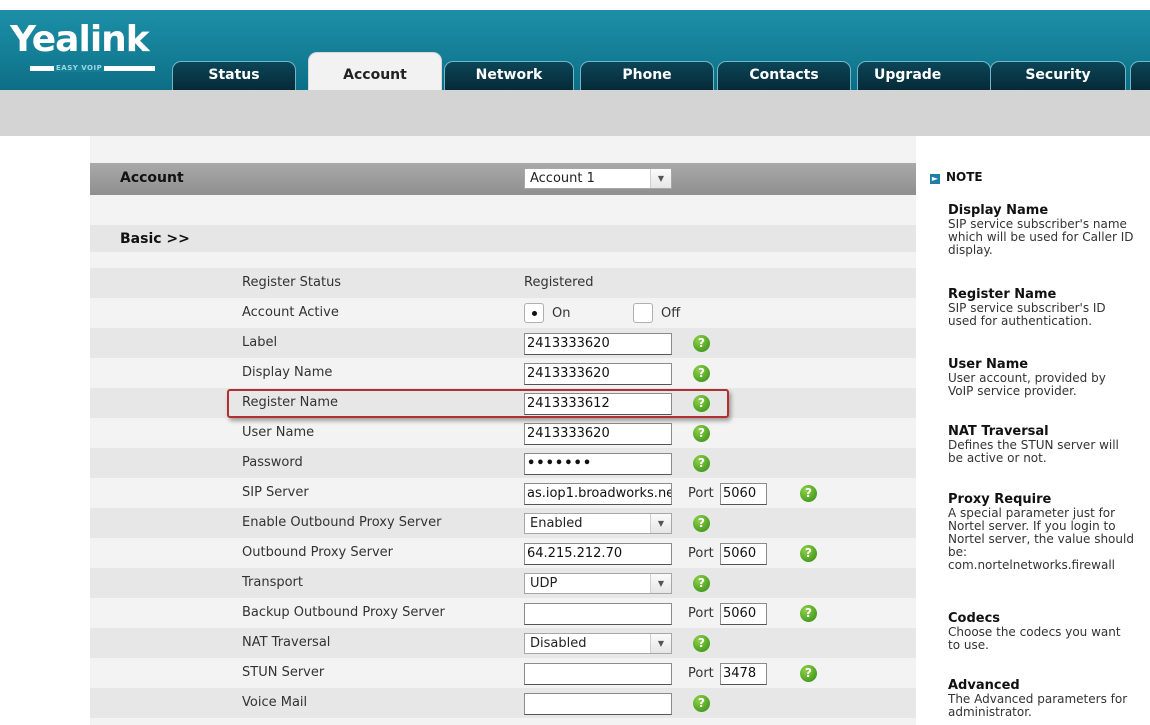 This screenshot has height=725, width=1150. I want to click on radio-off, so click(643, 313).